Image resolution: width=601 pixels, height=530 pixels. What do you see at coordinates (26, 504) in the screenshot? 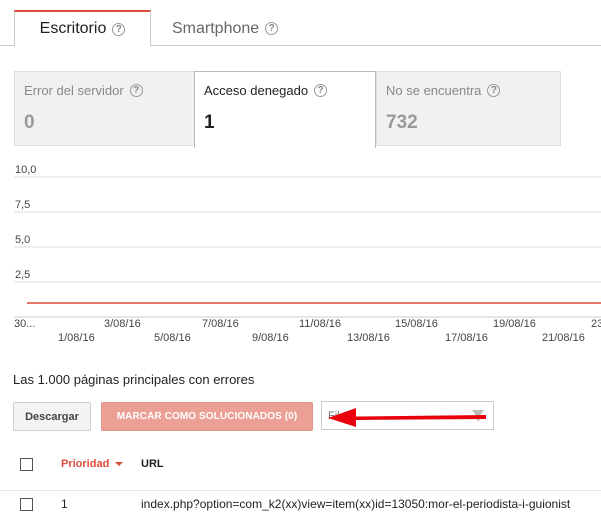
I see `row-checkbox` at bounding box center [26, 504].